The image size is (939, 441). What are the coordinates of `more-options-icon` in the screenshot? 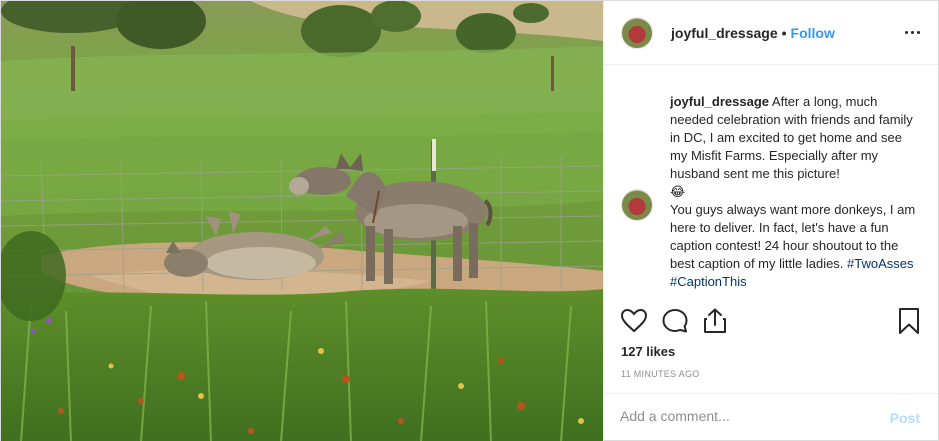 It's located at (912, 32).